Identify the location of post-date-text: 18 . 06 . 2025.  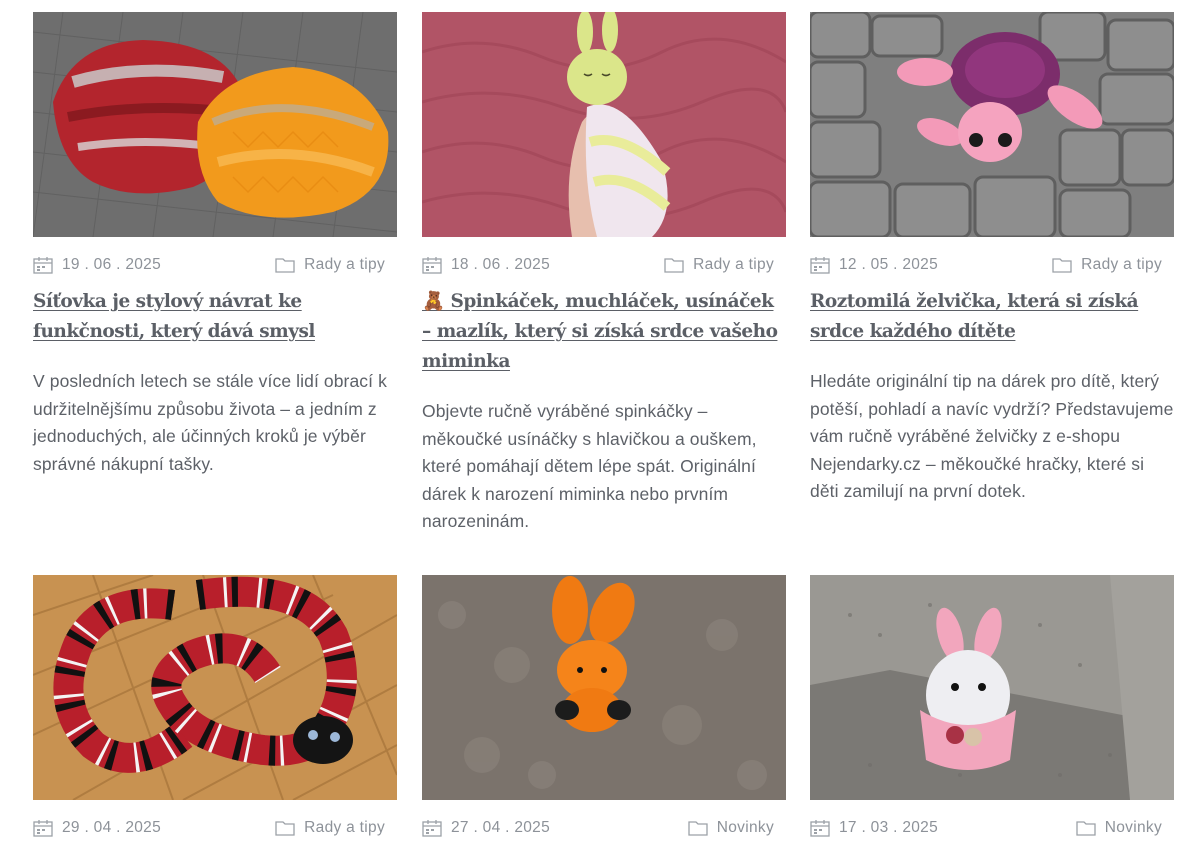
(501, 264).